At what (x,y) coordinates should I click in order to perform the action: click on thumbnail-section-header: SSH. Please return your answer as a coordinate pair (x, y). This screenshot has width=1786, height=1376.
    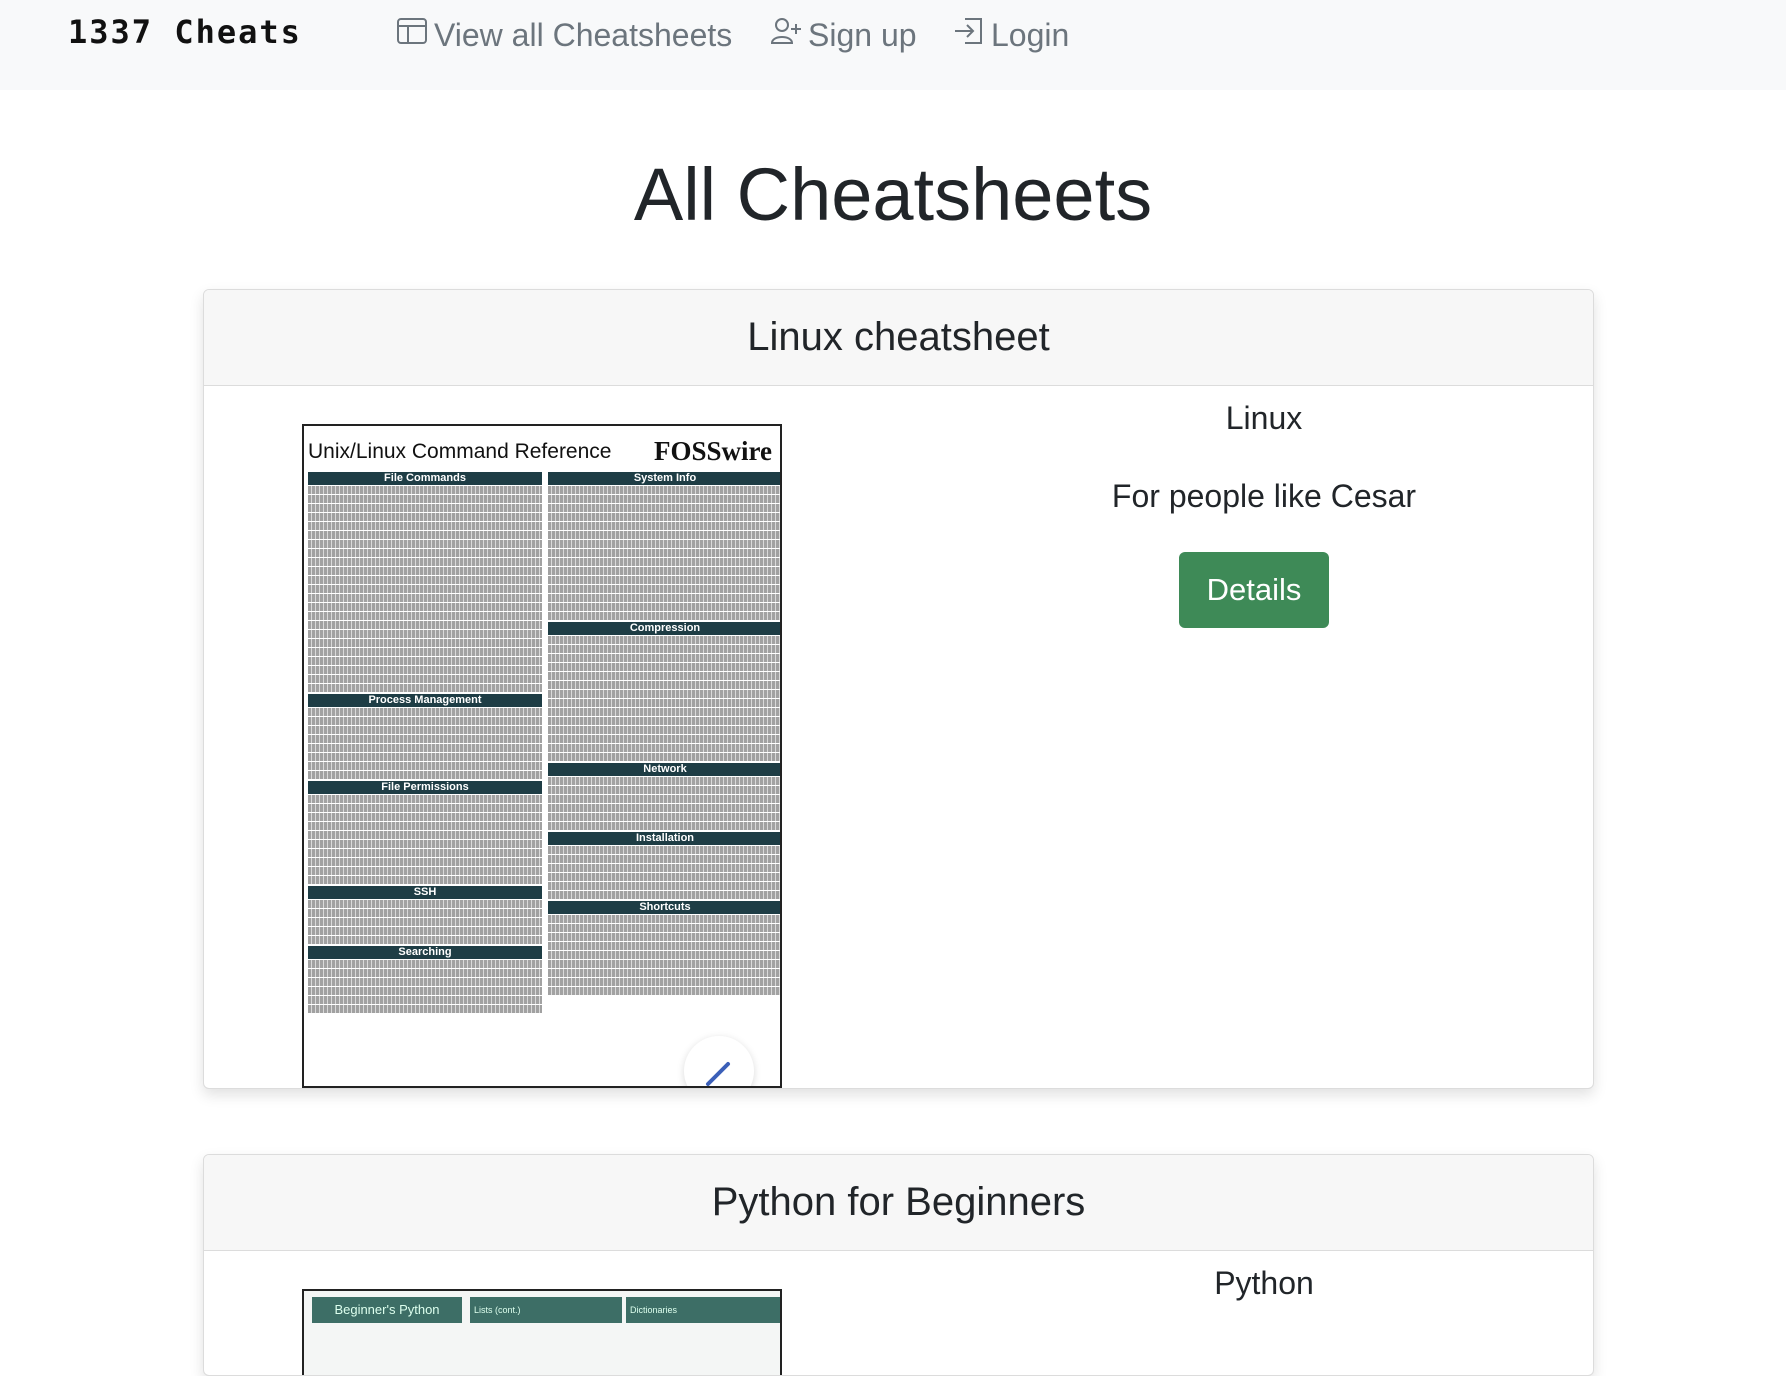
    Looking at the image, I should click on (425, 892).